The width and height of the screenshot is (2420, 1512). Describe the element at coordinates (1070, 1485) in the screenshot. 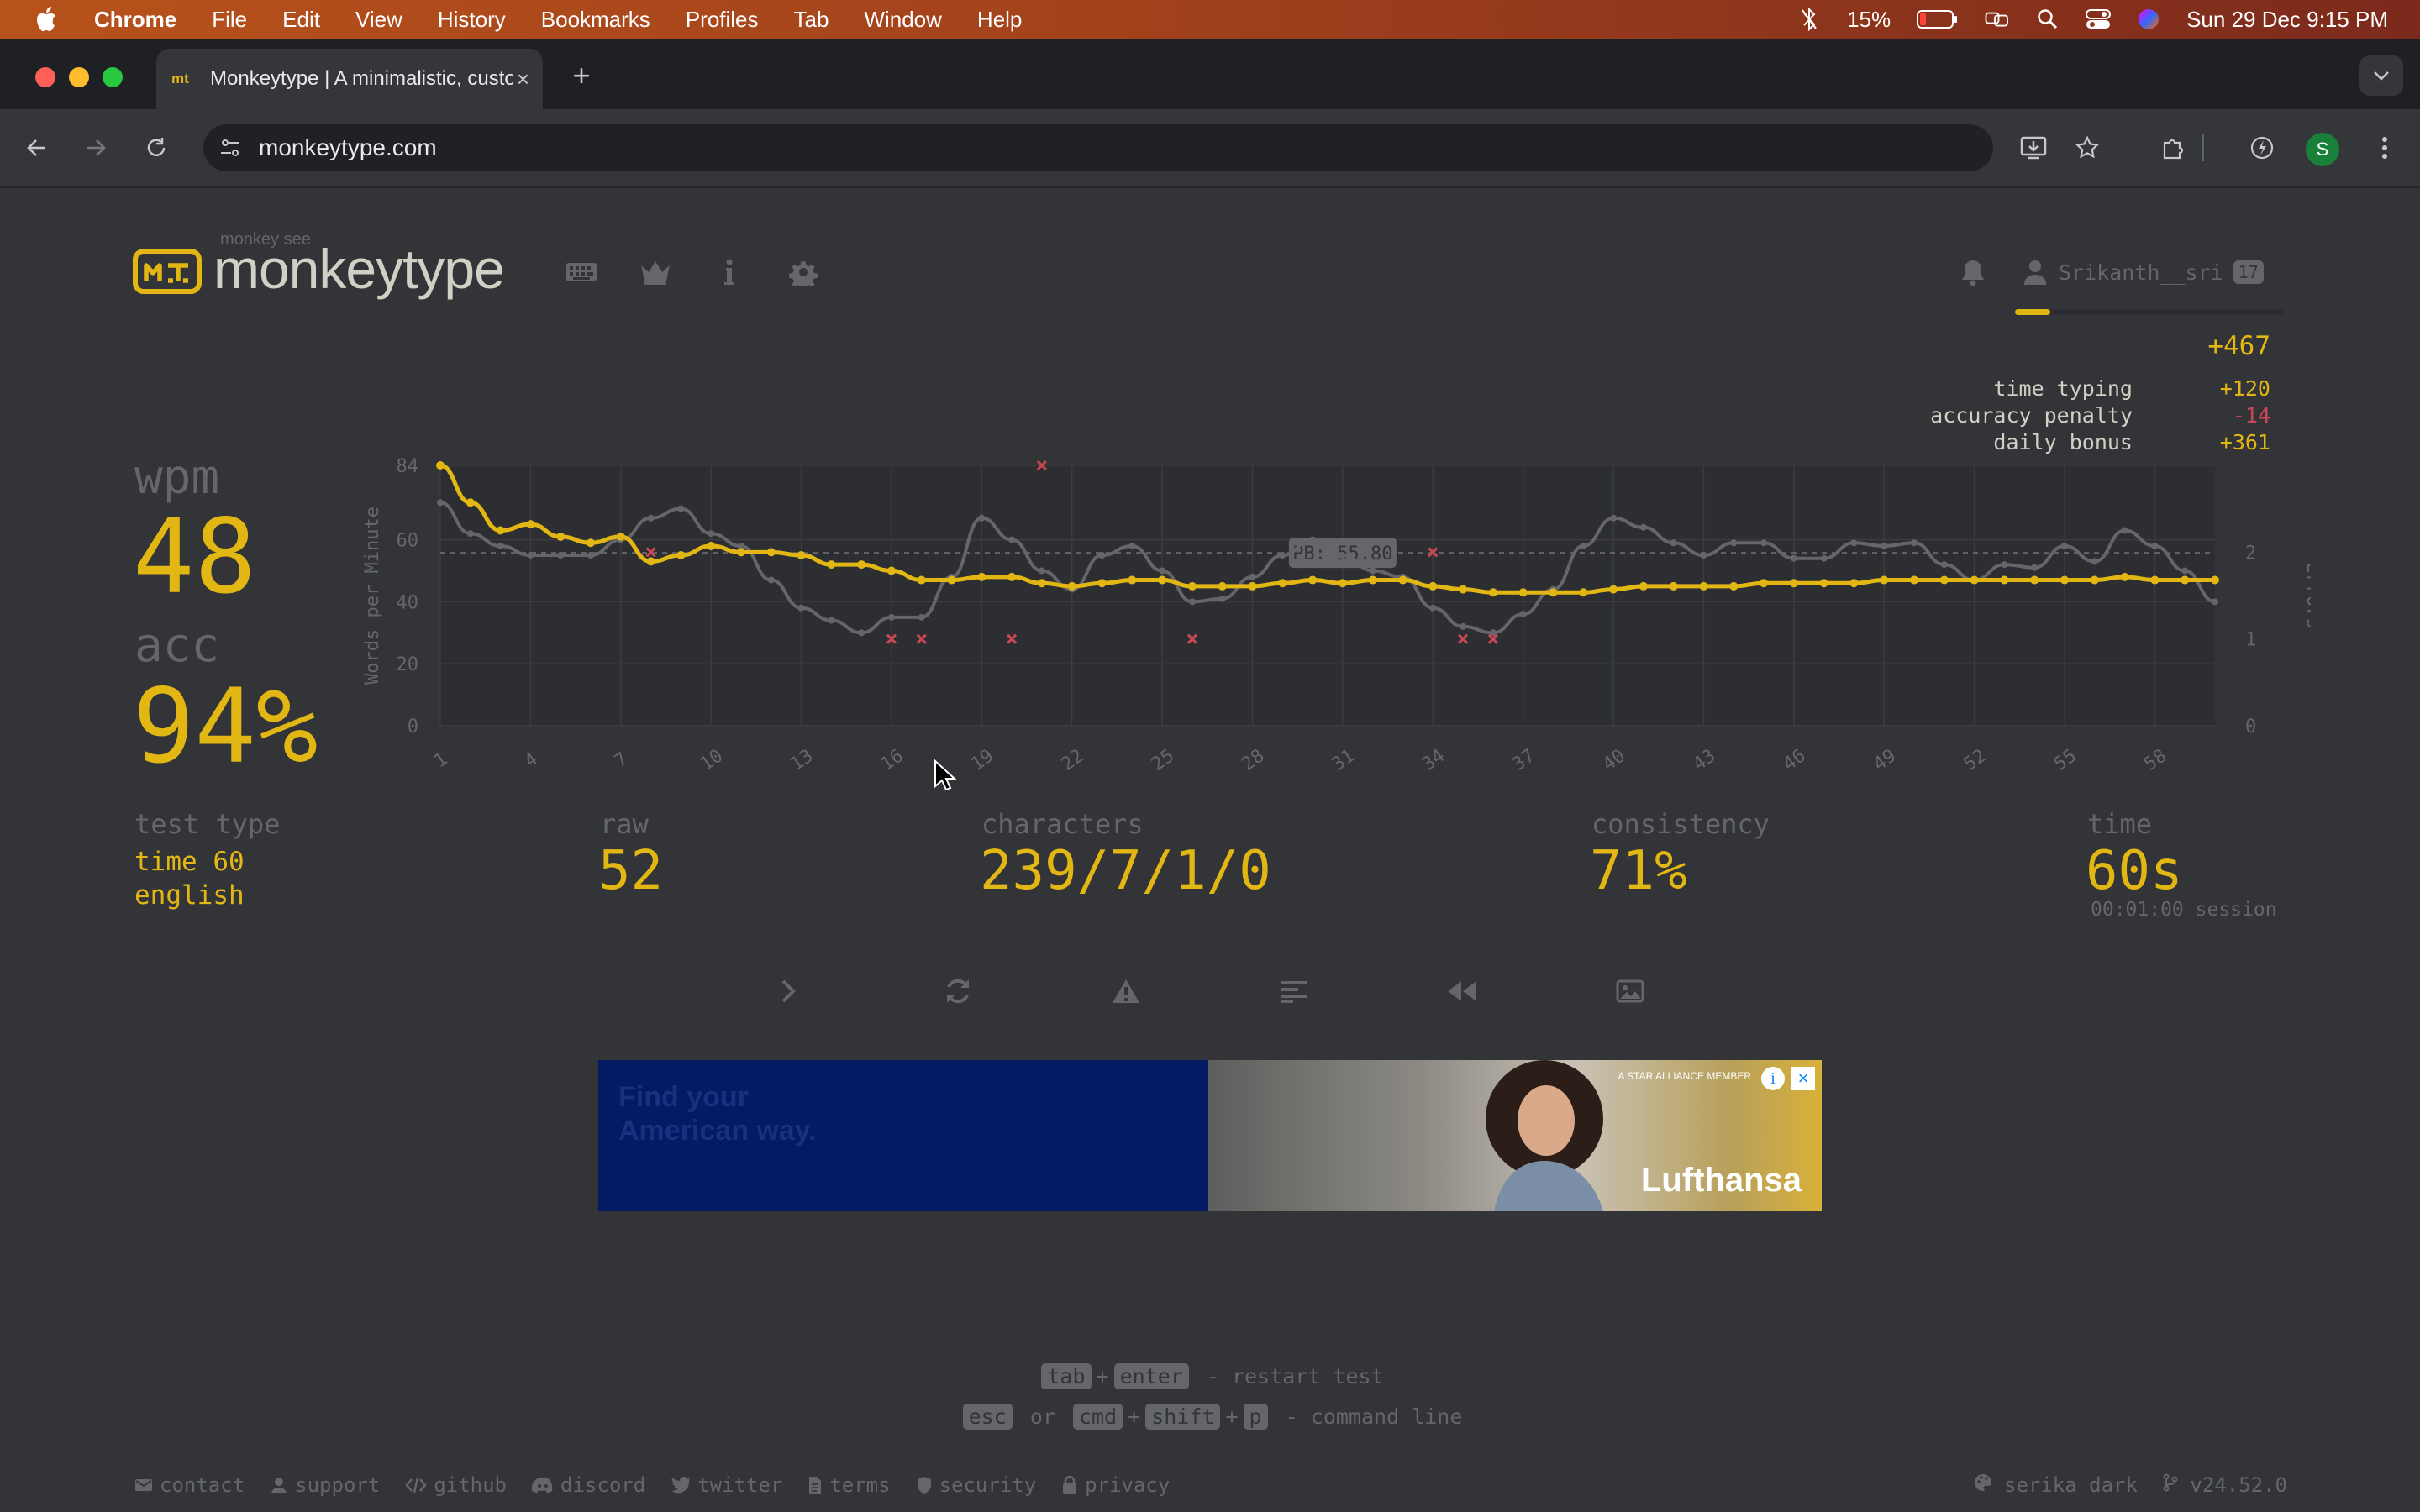

I see `lock-icon` at that location.